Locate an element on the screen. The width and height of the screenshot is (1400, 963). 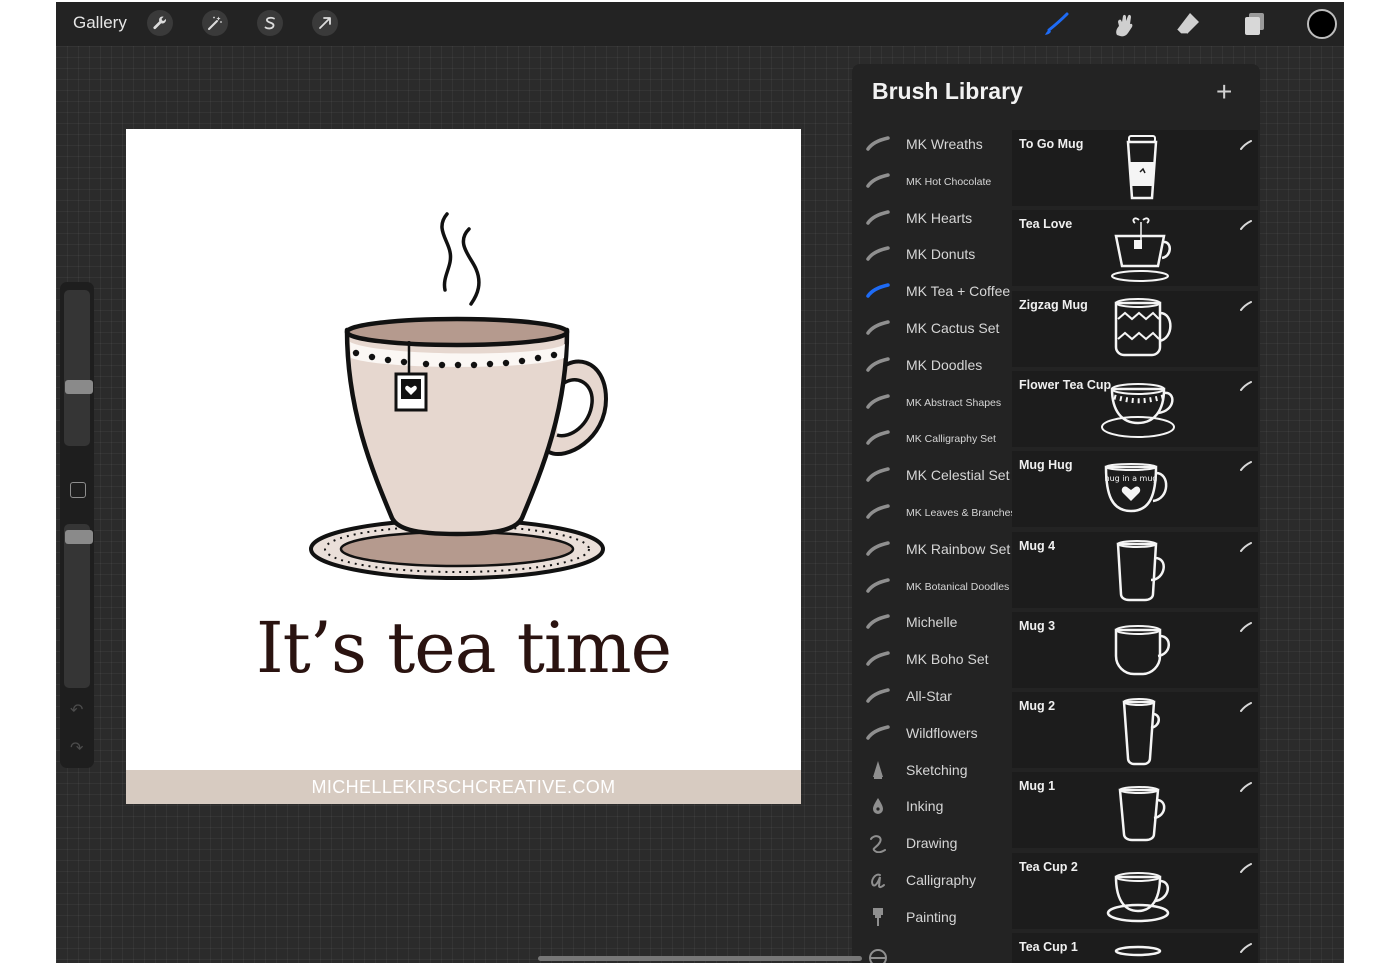
opacity-thumb is located at coordinates (79, 537).